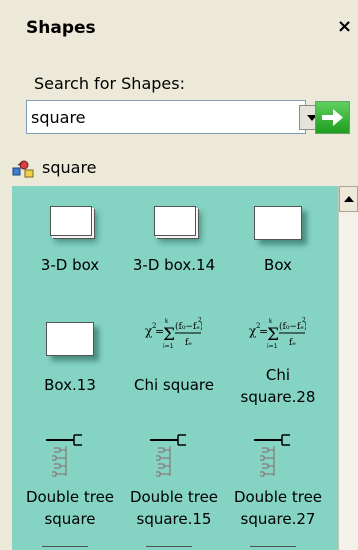 The width and height of the screenshot is (358, 550). I want to click on shape-label-line-1: Chi, so click(278, 375).